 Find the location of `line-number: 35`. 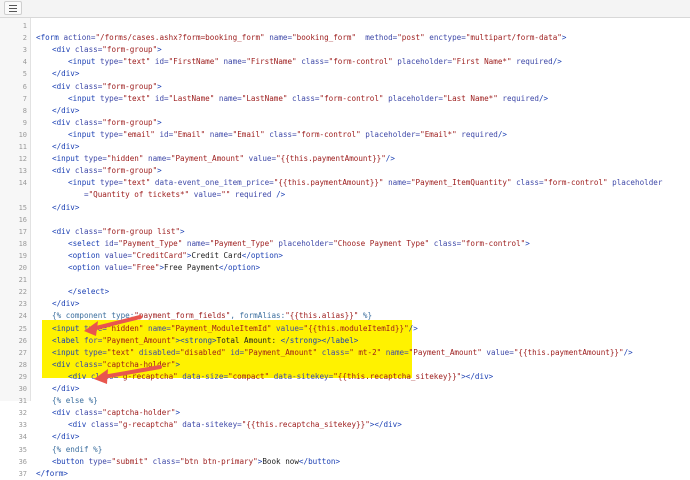

line-number: 35 is located at coordinates (22, 449).